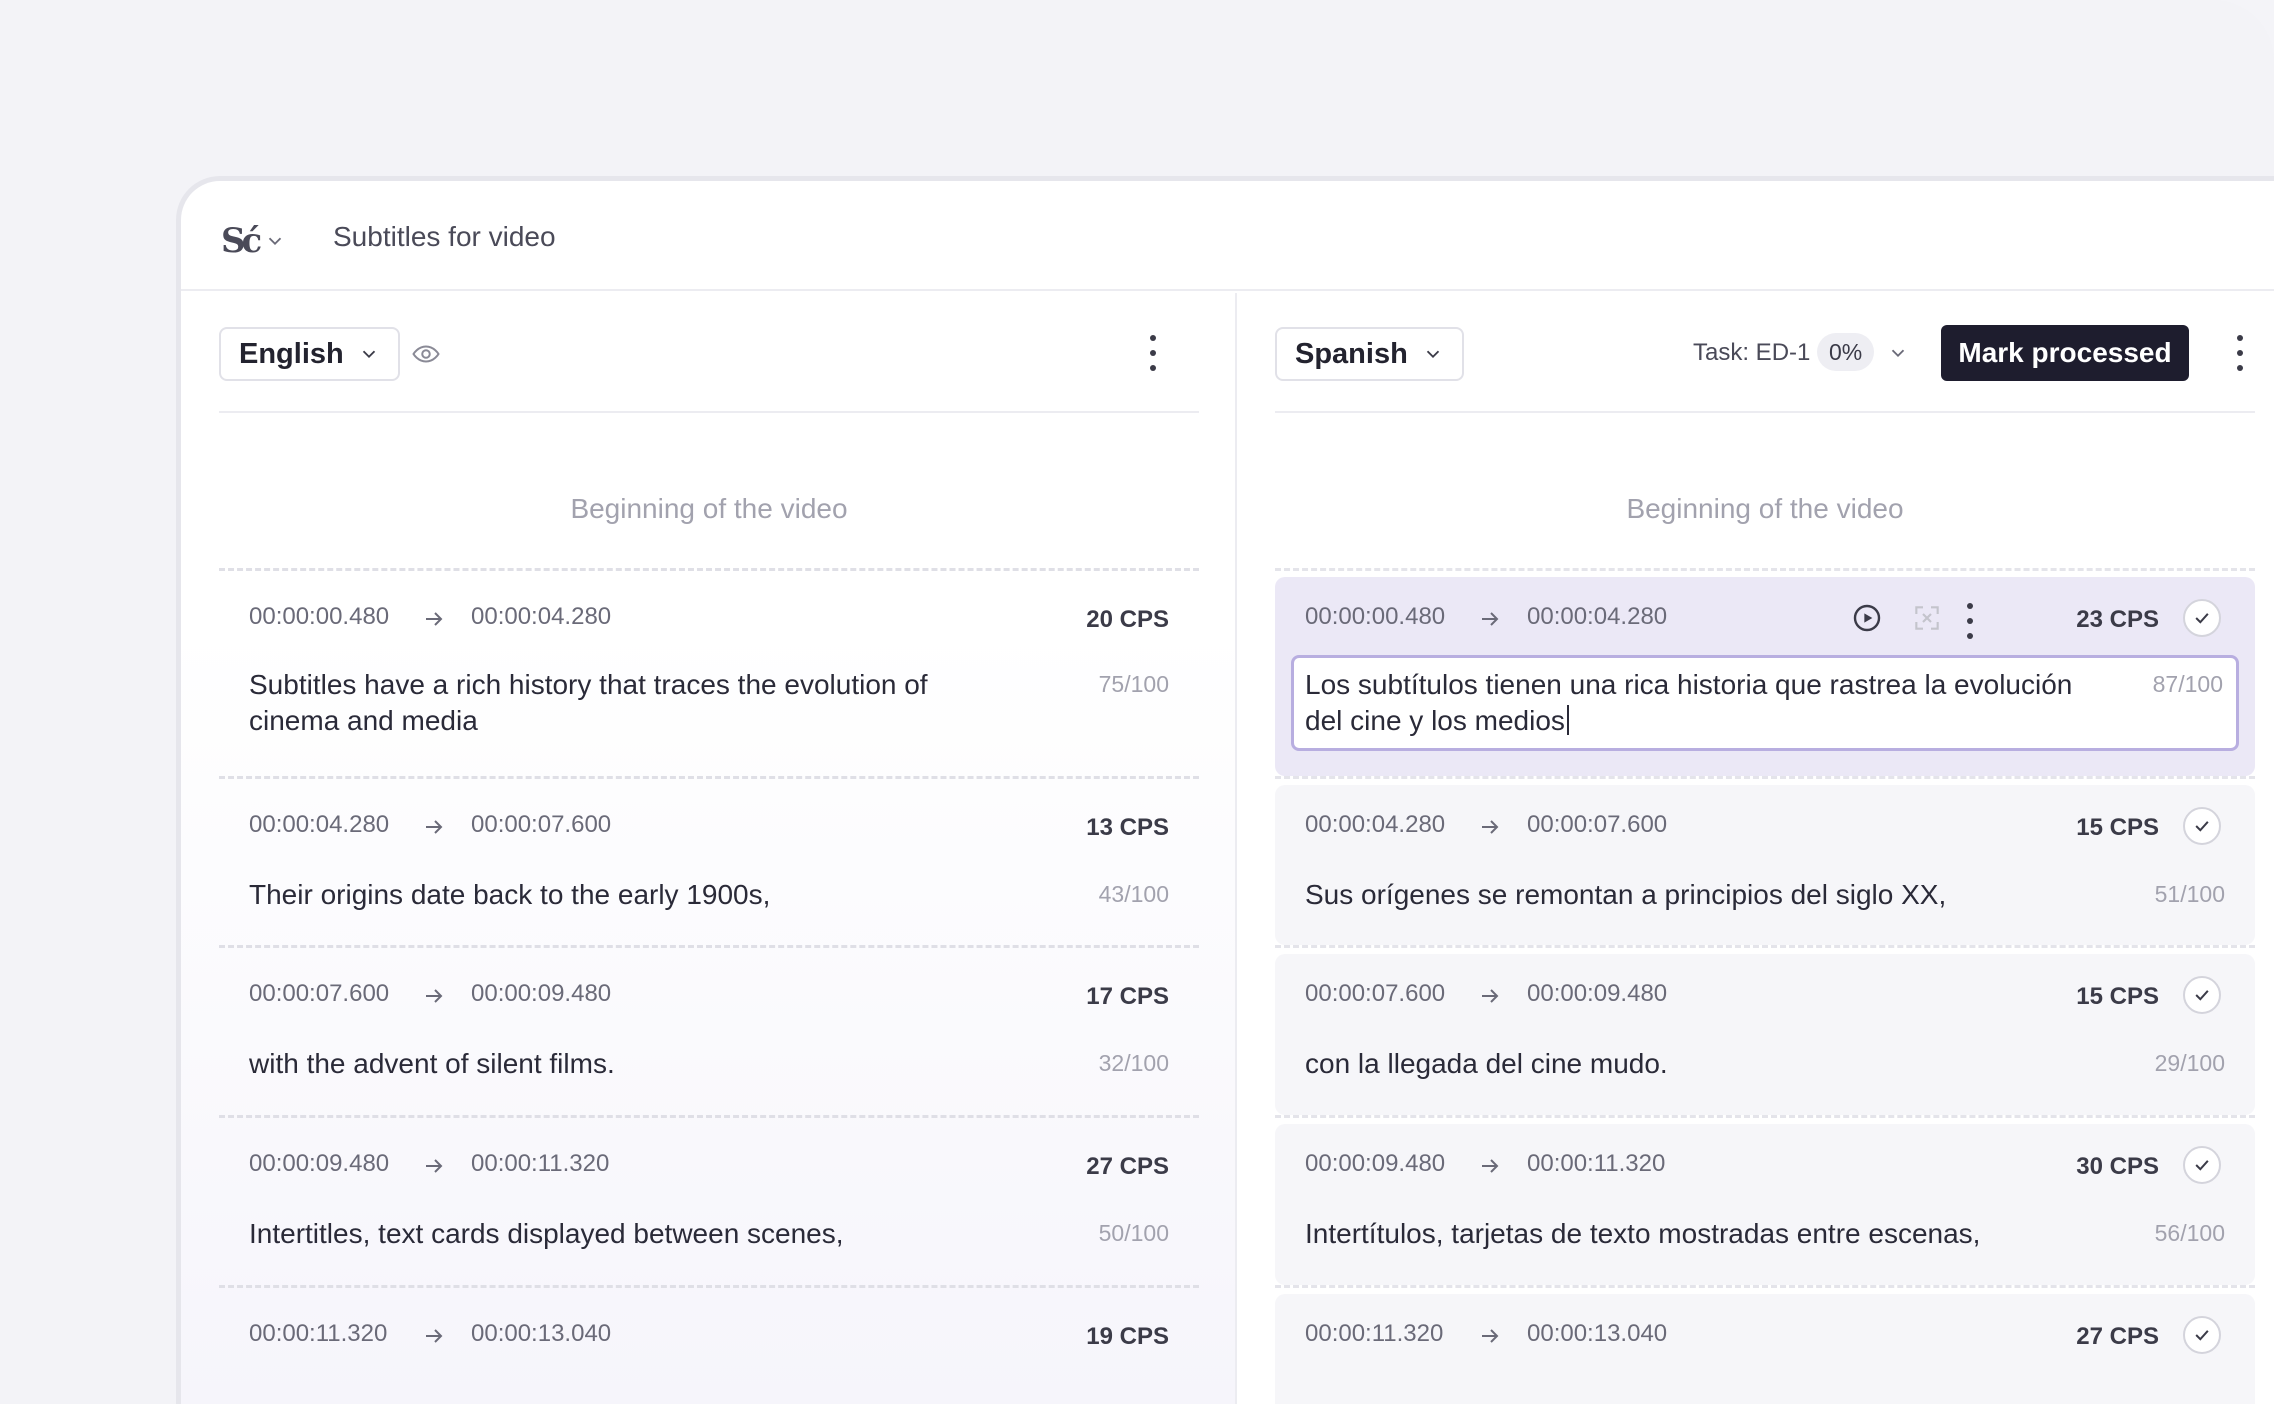 The height and width of the screenshot is (1404, 2274). Describe the element at coordinates (319, 616) in the screenshot. I see `start-time: 00:00:00.480` at that location.